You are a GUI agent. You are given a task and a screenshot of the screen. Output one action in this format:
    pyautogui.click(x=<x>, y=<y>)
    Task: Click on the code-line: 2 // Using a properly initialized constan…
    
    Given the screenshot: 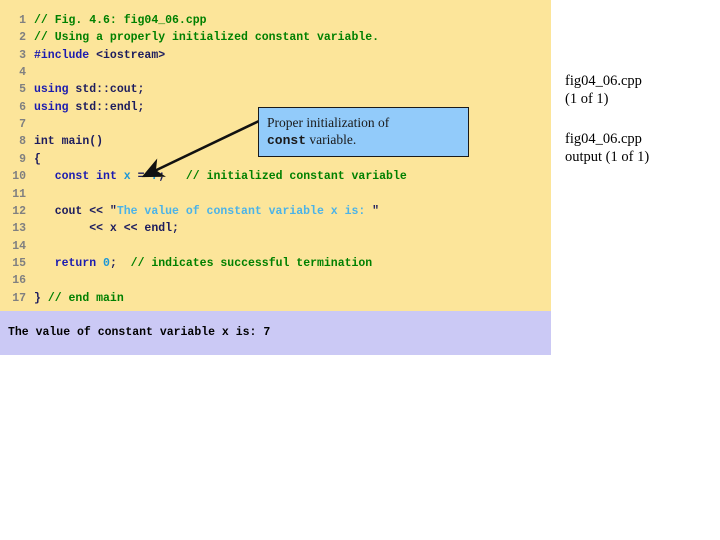 What is the action you would take?
    pyautogui.click(x=275, y=37)
    